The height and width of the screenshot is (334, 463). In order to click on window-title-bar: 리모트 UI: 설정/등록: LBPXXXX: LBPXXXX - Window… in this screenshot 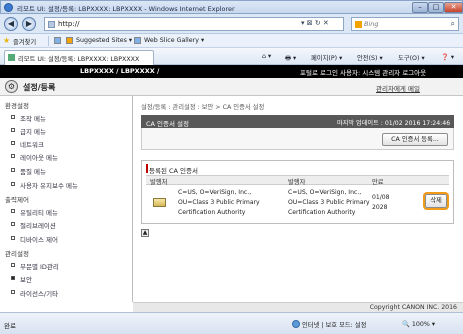, I will do `click(231, 7)`.